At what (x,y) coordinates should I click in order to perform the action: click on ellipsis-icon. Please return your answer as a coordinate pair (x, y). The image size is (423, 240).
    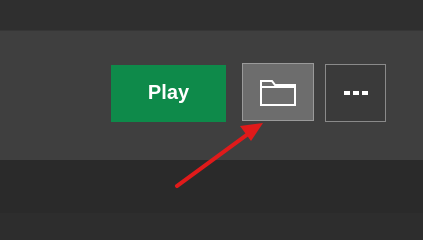
    Looking at the image, I should click on (355, 93).